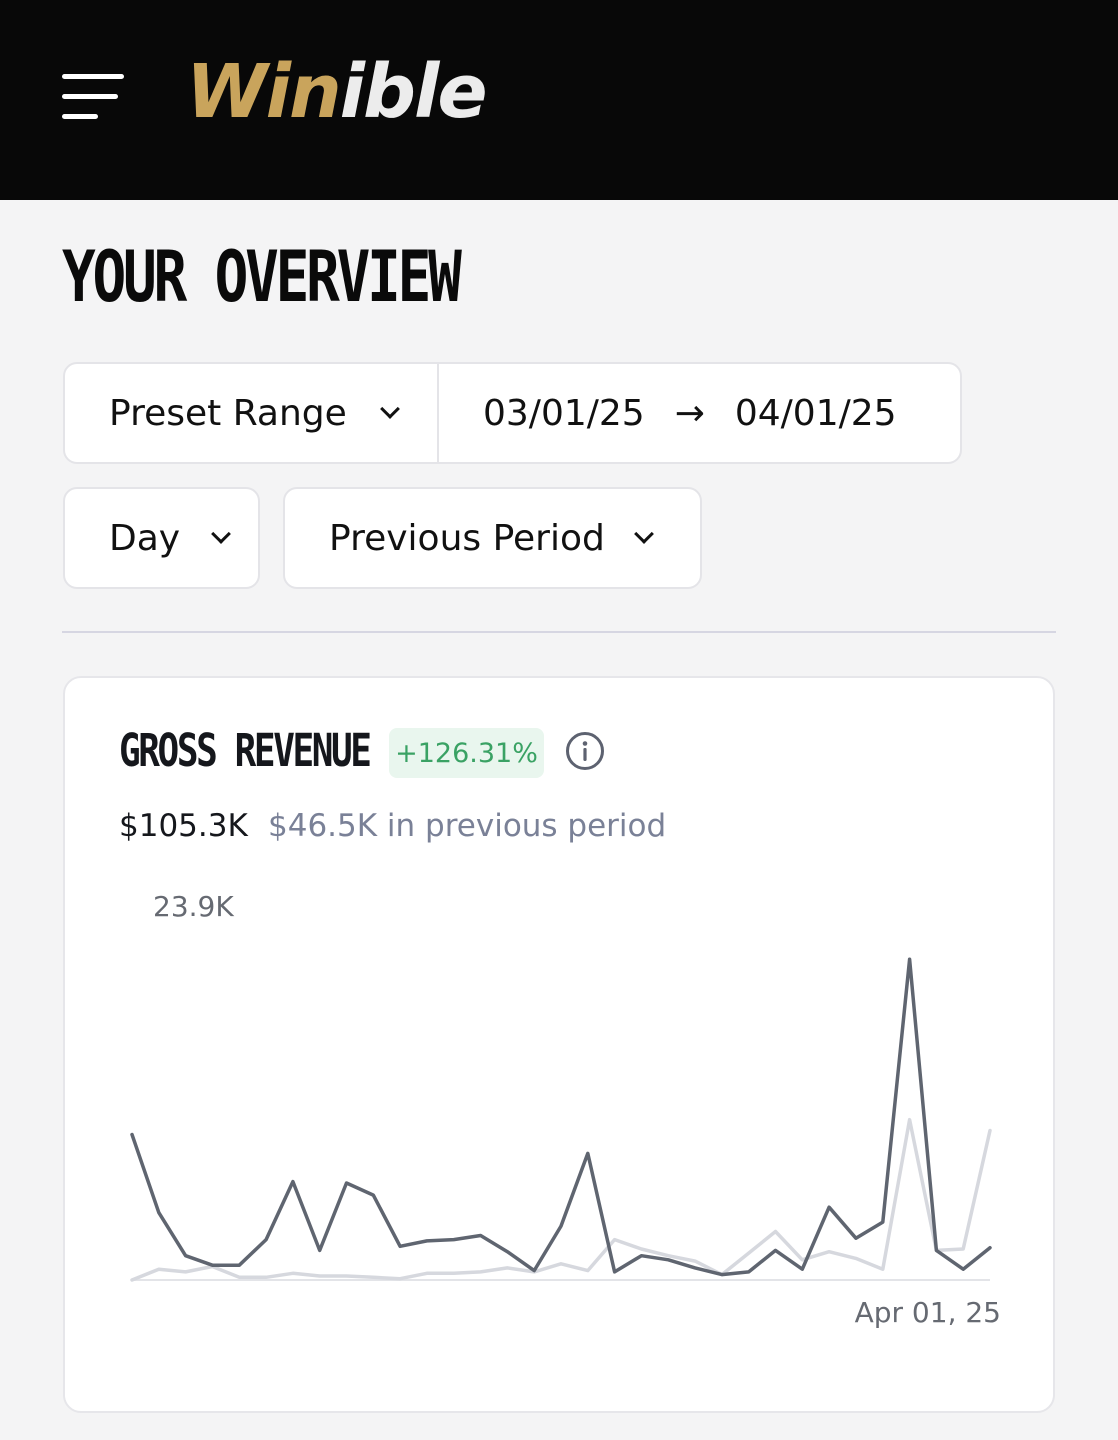 Image resolution: width=1118 pixels, height=1440 pixels. Describe the element at coordinates (145, 538) in the screenshot. I see `granularity-label: Day` at that location.